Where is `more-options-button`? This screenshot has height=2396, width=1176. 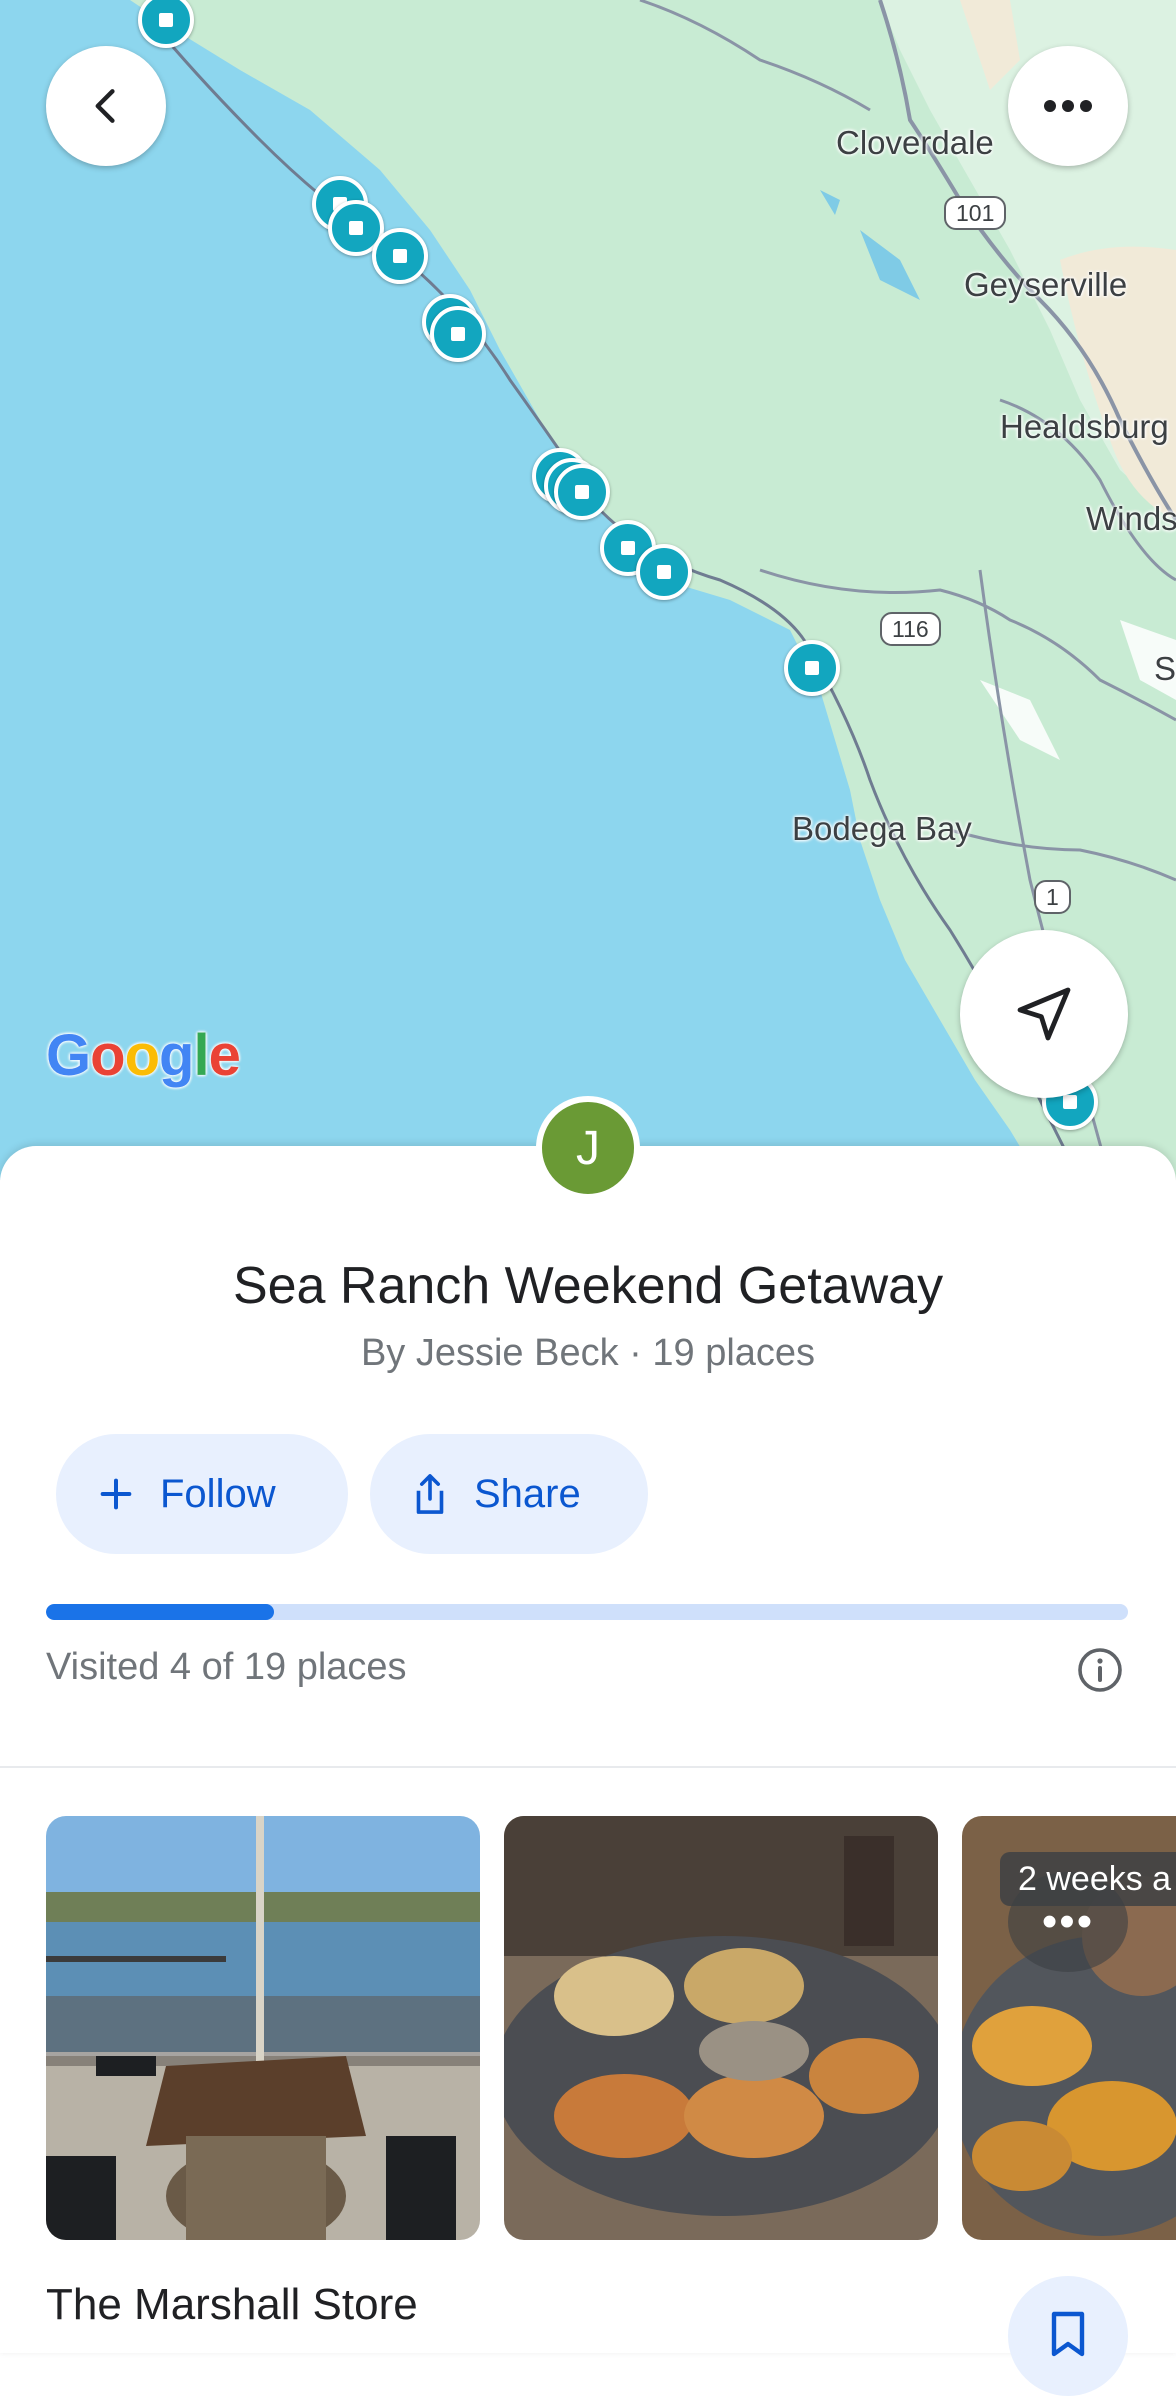
more-options-button is located at coordinates (1068, 106).